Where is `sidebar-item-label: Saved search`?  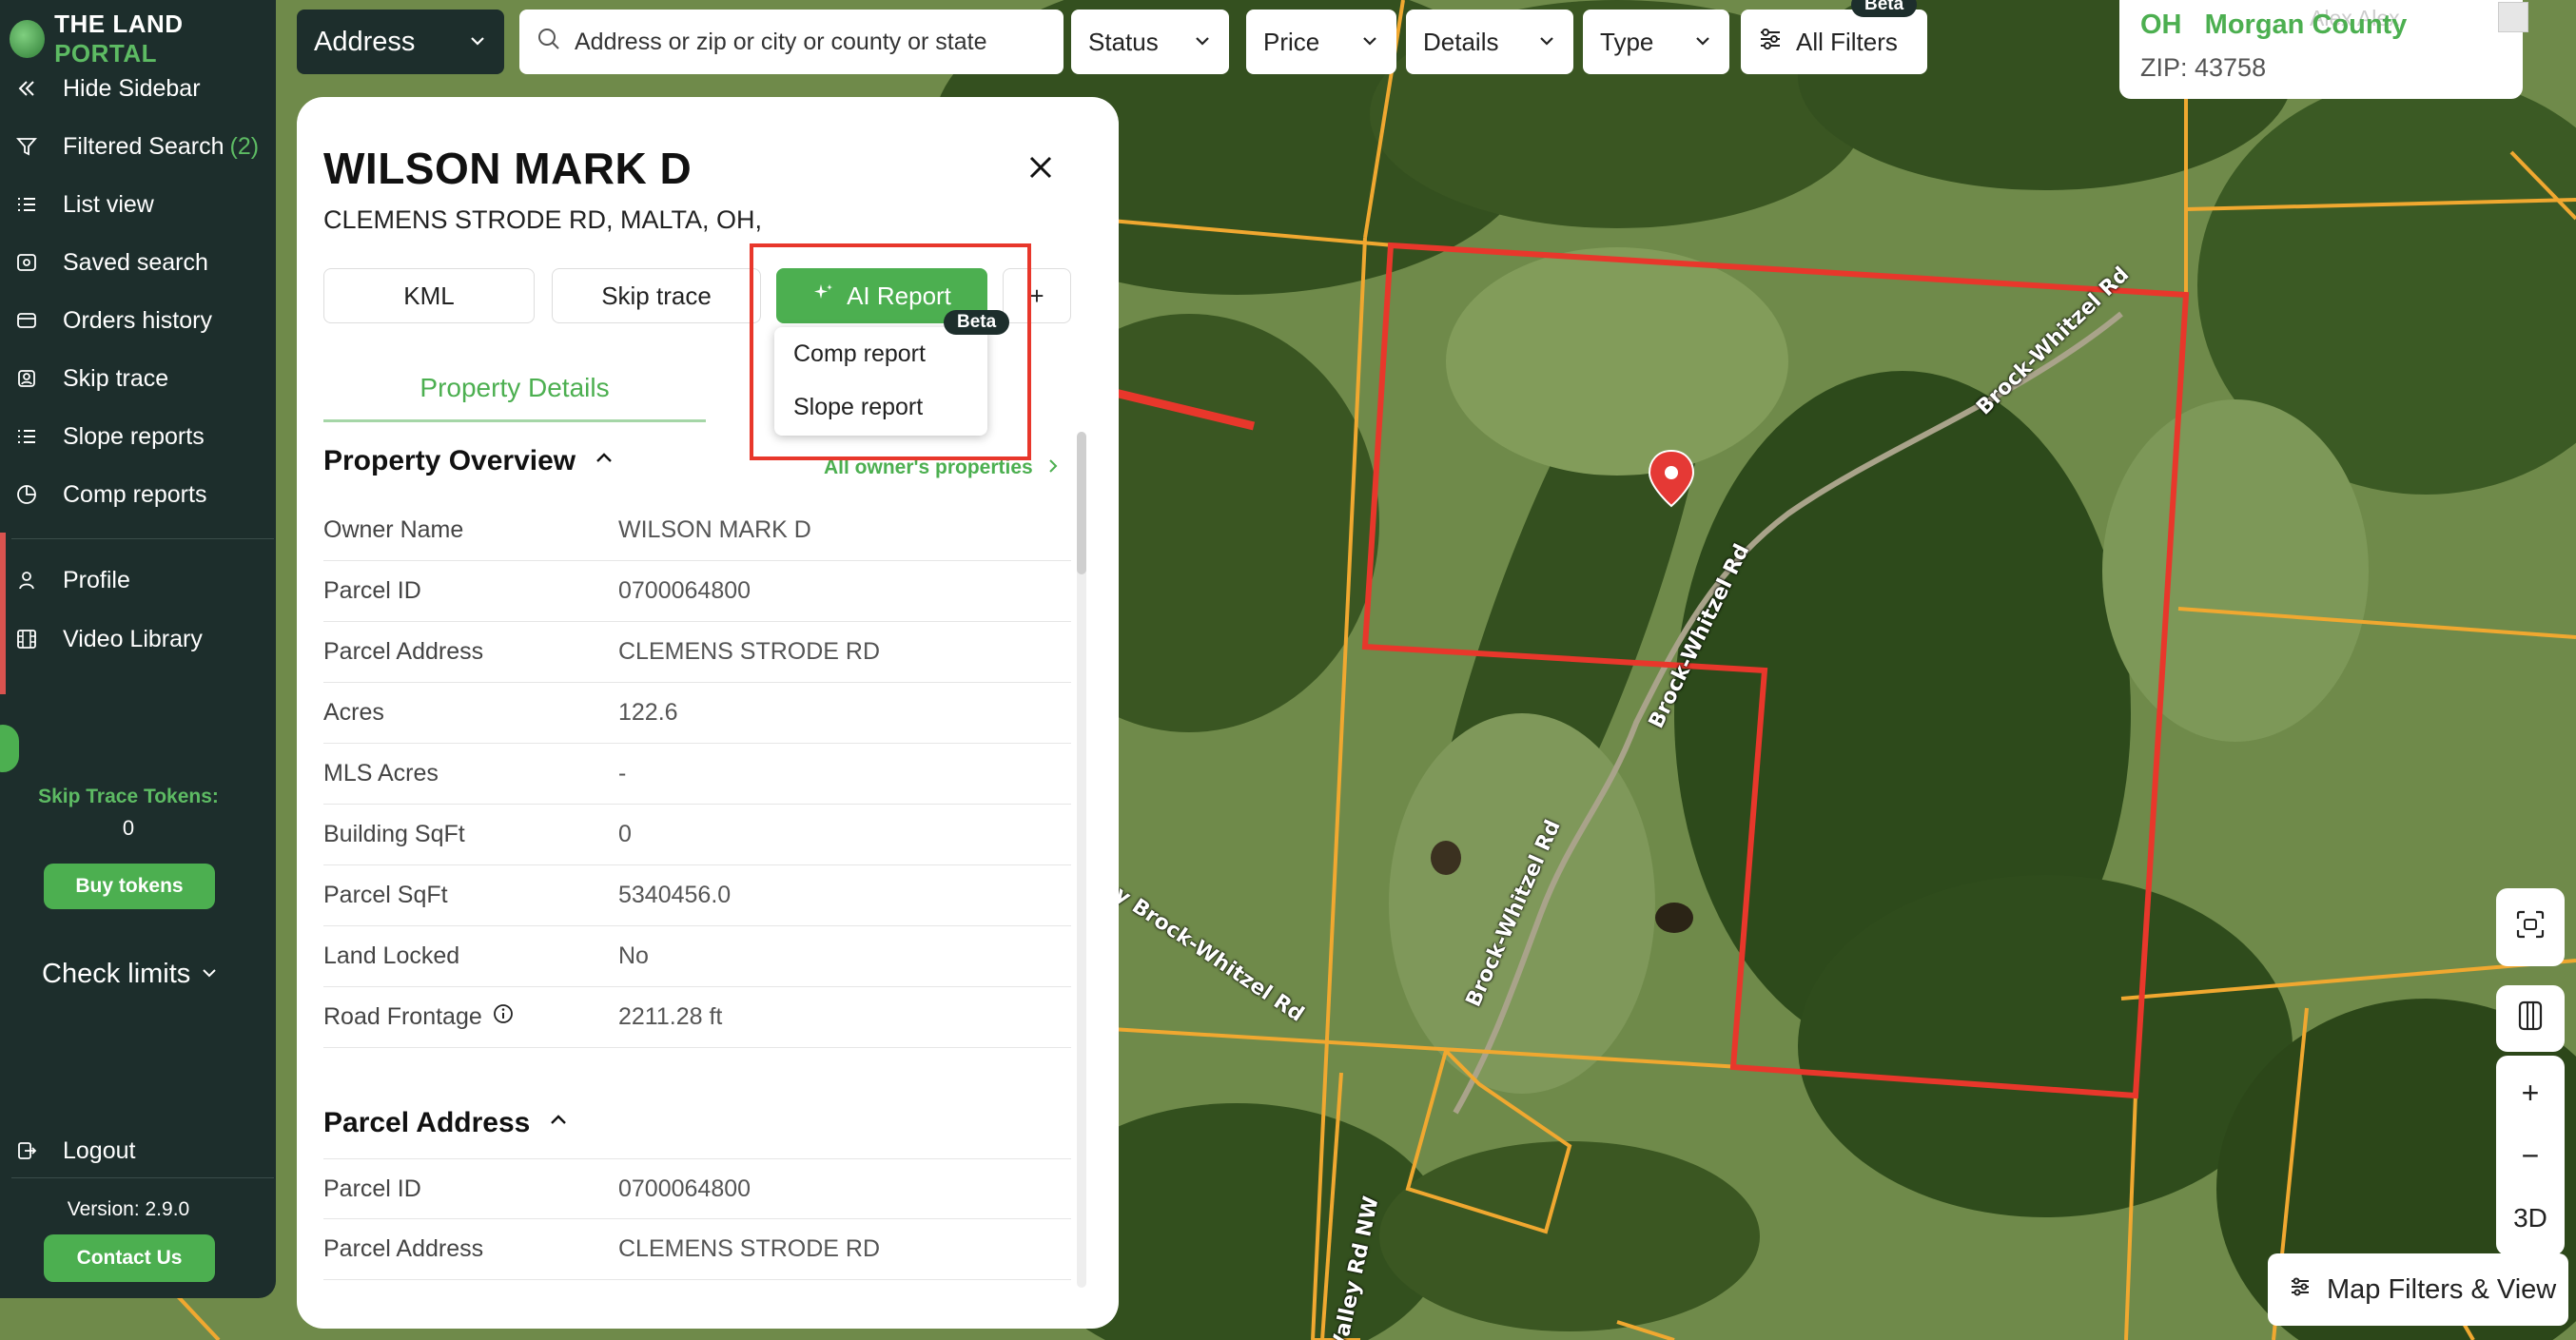
sidebar-item-label: Saved search is located at coordinates (135, 262).